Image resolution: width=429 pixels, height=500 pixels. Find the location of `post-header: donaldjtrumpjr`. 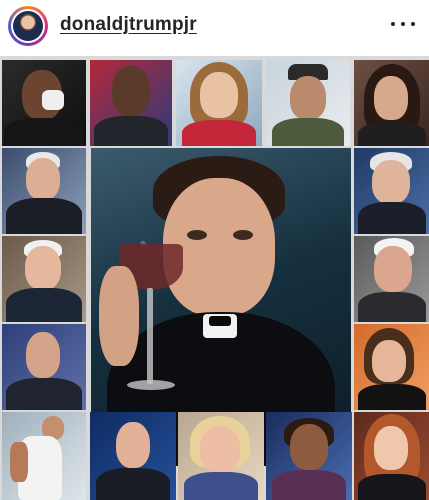

post-header: donaldjtrumpjr is located at coordinates (214, 27).